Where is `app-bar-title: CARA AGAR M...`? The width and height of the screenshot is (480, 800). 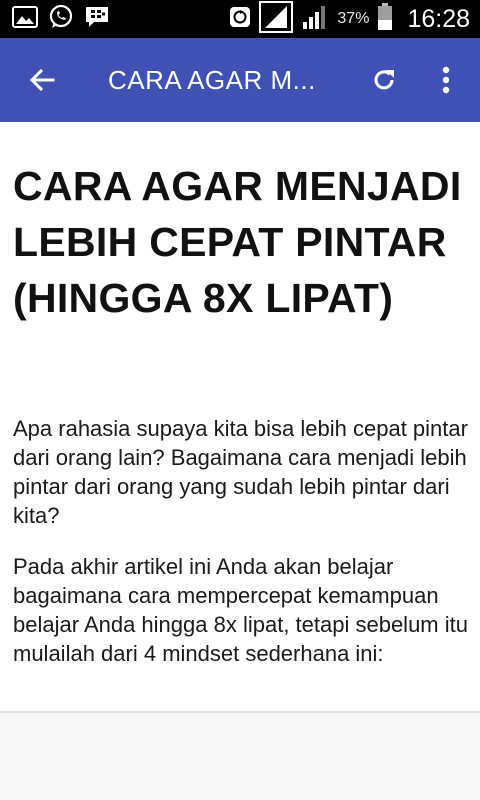 app-bar-title: CARA AGAR M... is located at coordinates (212, 80).